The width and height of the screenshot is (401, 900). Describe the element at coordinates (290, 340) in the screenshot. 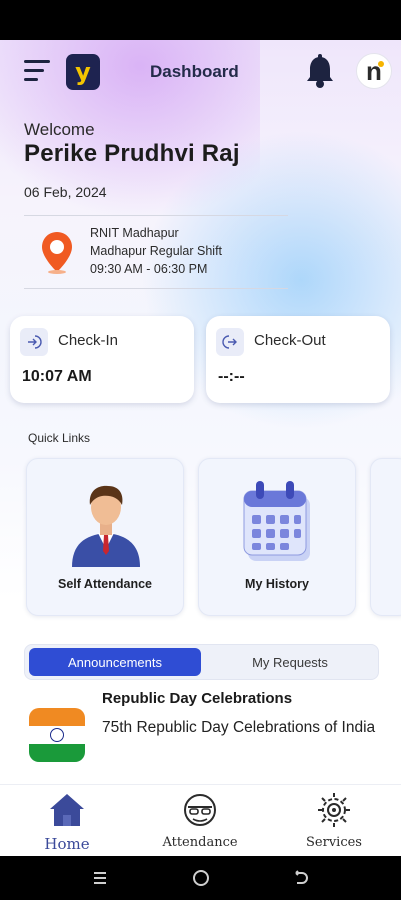

I see `check-out-label: Check-Out` at that location.